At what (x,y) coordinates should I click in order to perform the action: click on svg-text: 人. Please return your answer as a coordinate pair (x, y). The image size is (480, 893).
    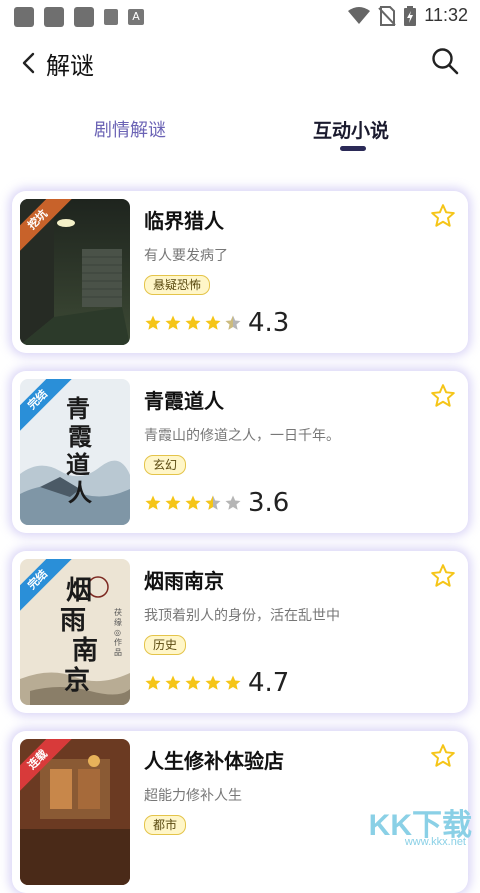
    Looking at the image, I should click on (80, 492).